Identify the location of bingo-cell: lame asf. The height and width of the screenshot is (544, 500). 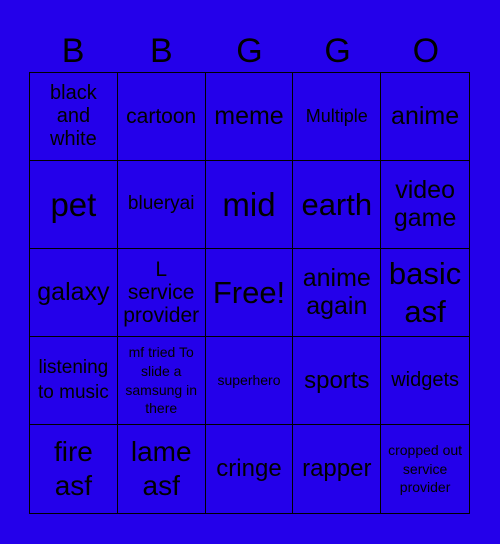
(162, 469).